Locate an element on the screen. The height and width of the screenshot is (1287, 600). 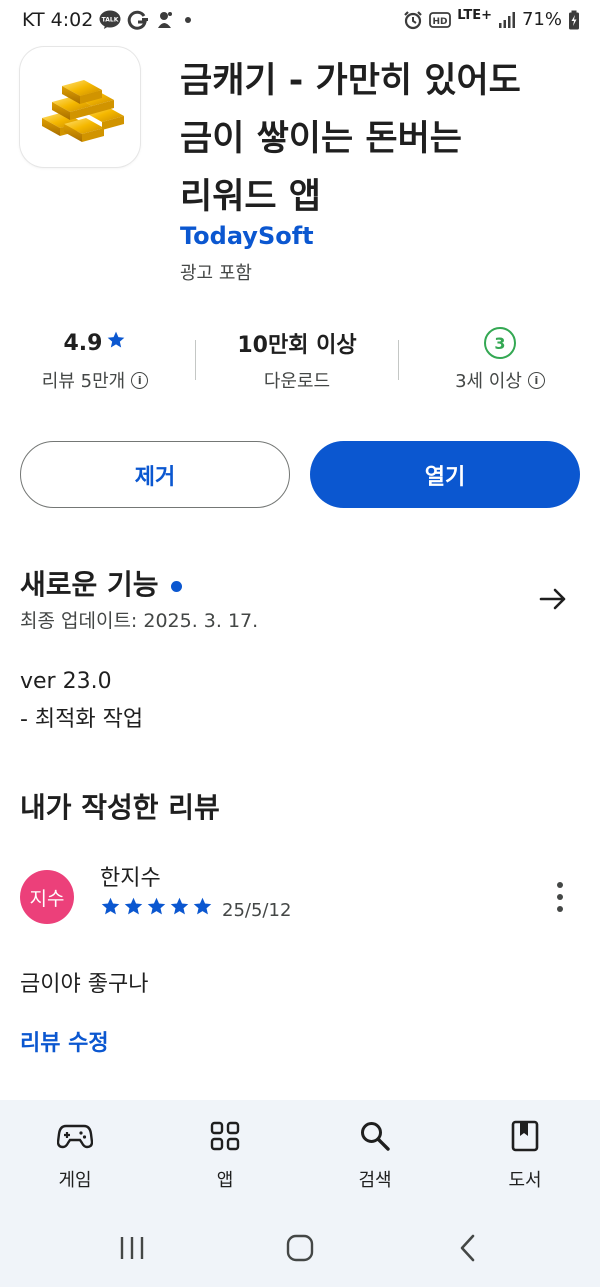
nav-games-label: 게임 is located at coordinates (75, 1180).